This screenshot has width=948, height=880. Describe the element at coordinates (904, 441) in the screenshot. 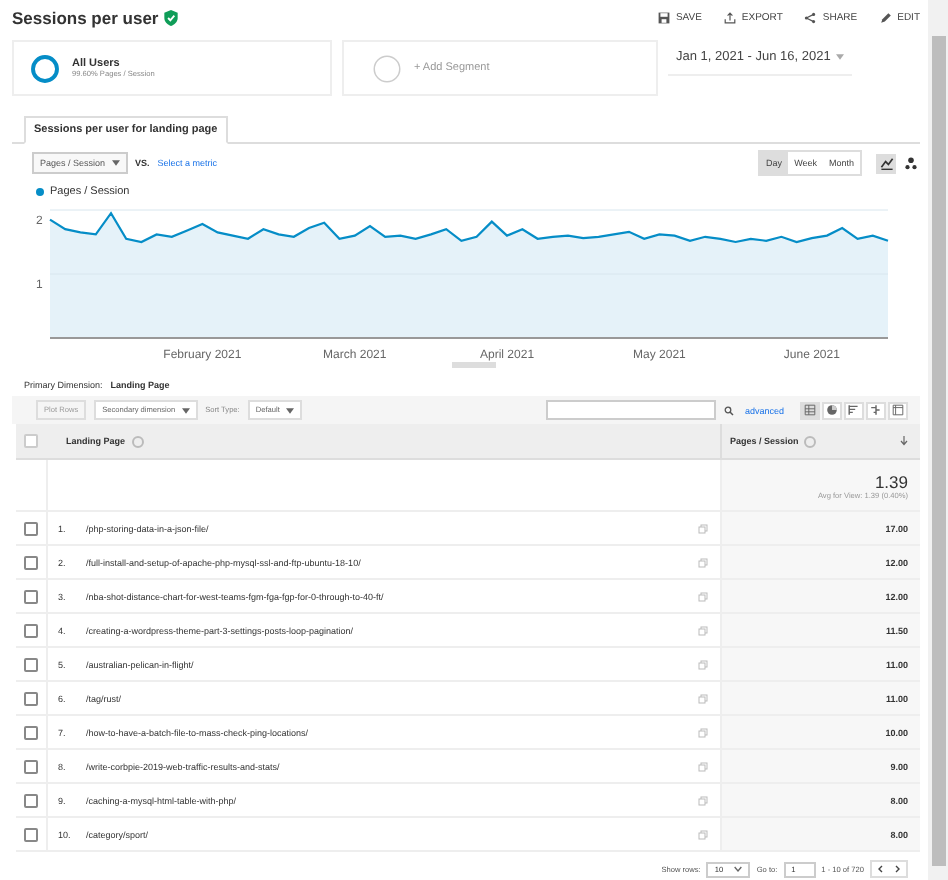

I see `sort-arrow-icon` at that location.